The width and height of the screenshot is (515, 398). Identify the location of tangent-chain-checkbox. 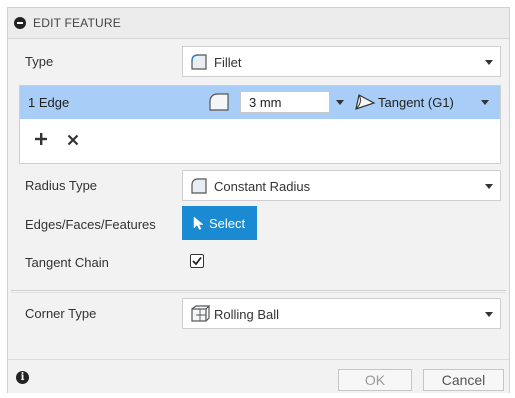
(197, 261).